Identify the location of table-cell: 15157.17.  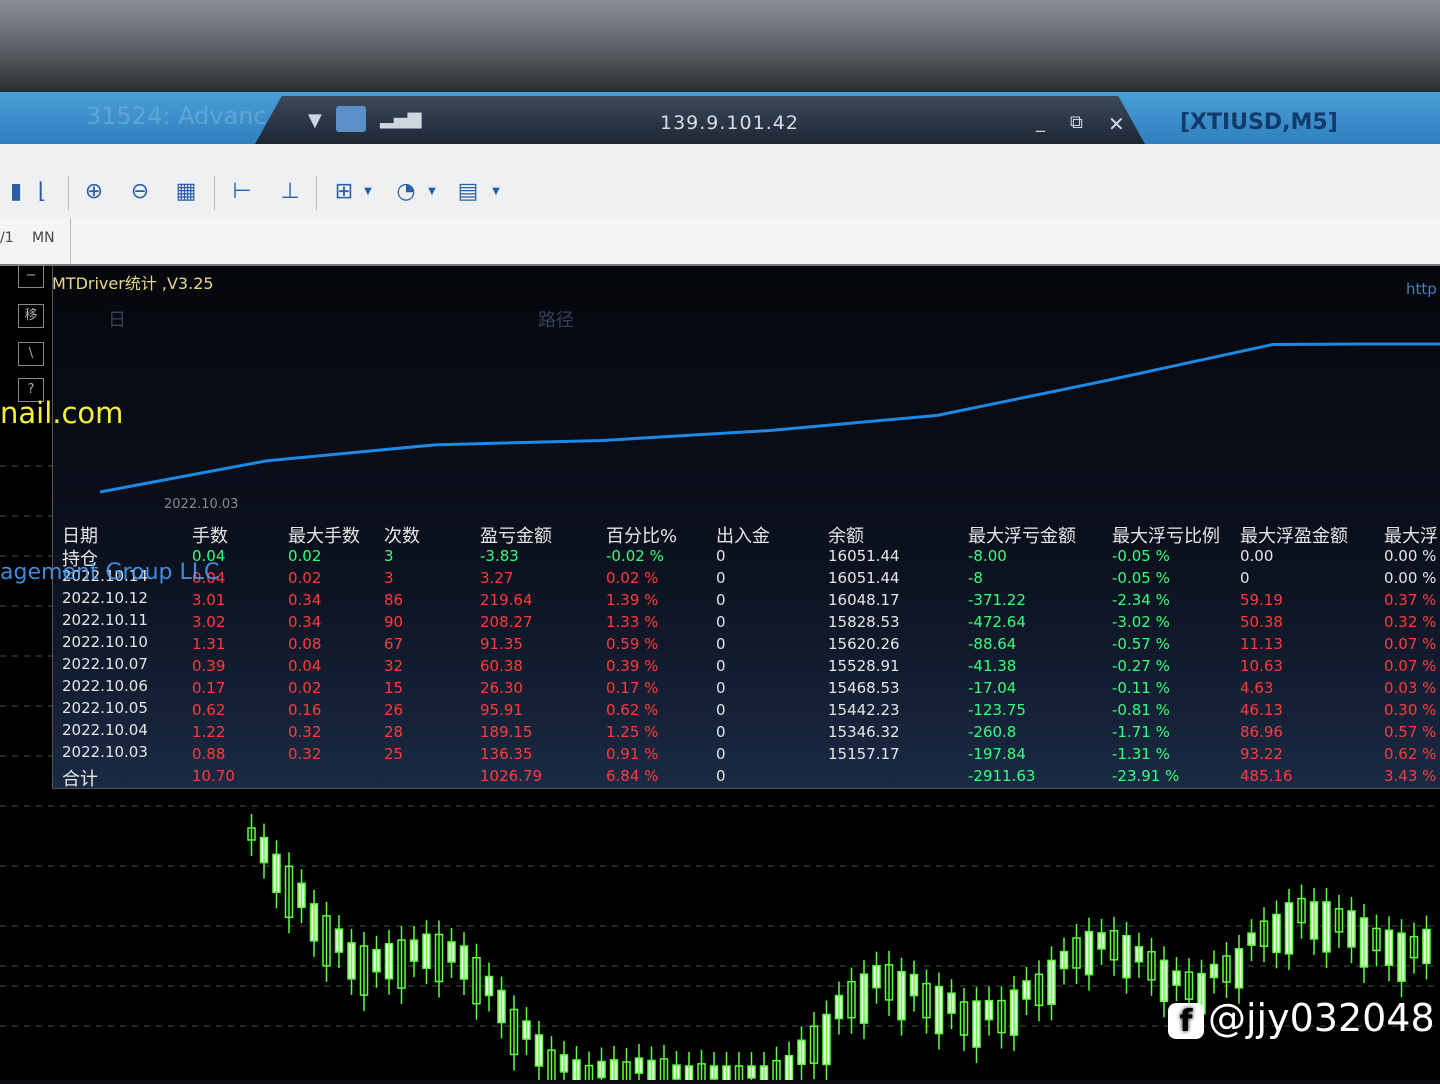
(864, 754).